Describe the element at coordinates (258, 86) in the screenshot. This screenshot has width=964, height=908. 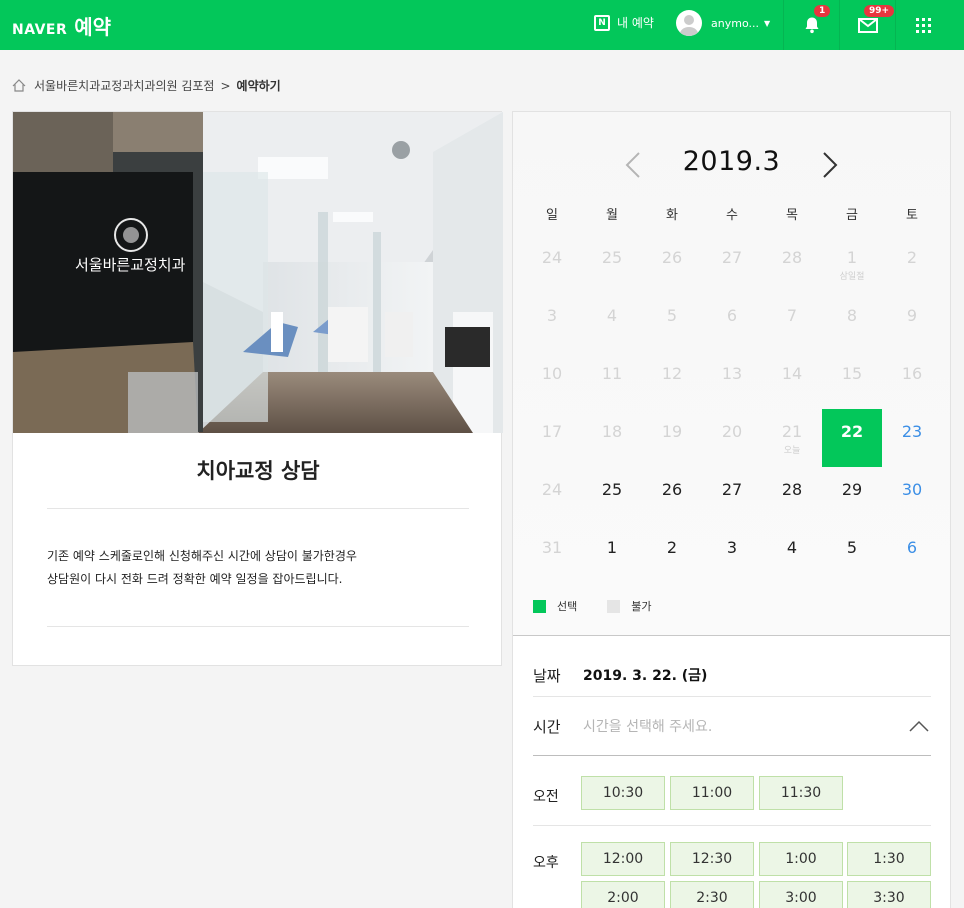
I see `breadcrumb-current: 예약하기` at that location.